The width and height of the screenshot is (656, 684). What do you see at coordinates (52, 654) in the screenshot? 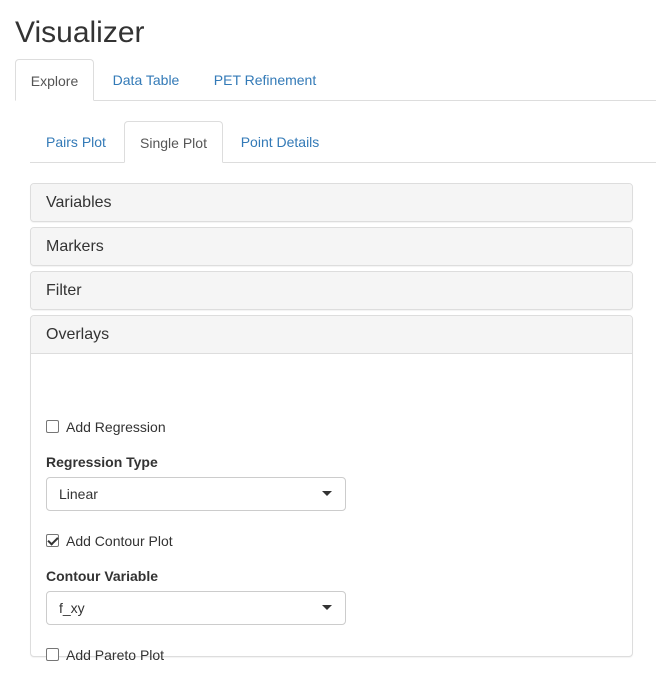
I see `add-pareto-checkbox` at bounding box center [52, 654].